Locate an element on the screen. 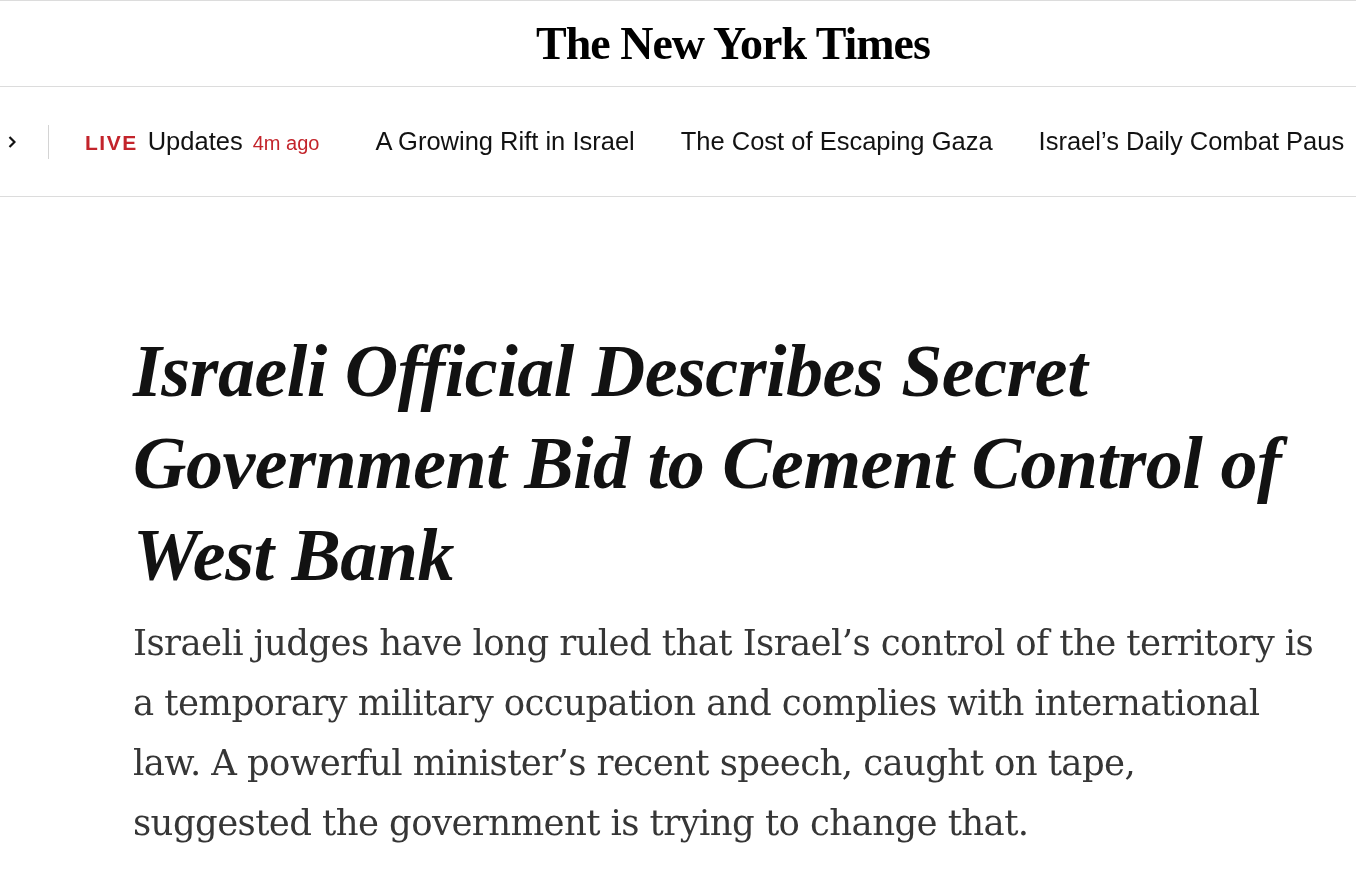 This screenshot has width=1356, height=882. nav-link: Israel’s Daily Combat Paus is located at coordinates (1191, 141).